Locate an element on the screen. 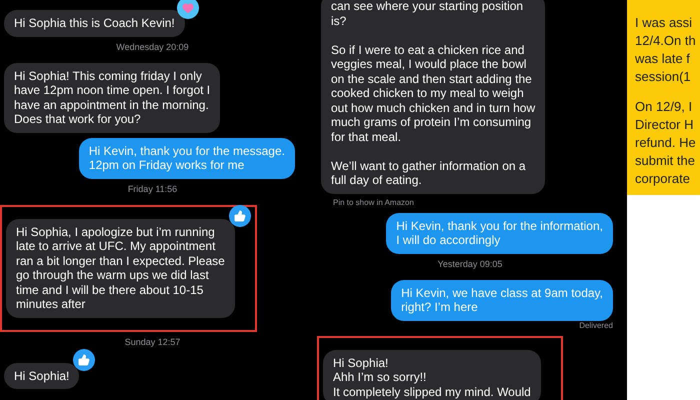 This screenshot has width=700, height=400. message-bubble: Hi Sophia! This coming friday I only have 12pm noon time open. I forgot I have an appointment in the morning. Does that work for you? is located at coordinates (112, 97).